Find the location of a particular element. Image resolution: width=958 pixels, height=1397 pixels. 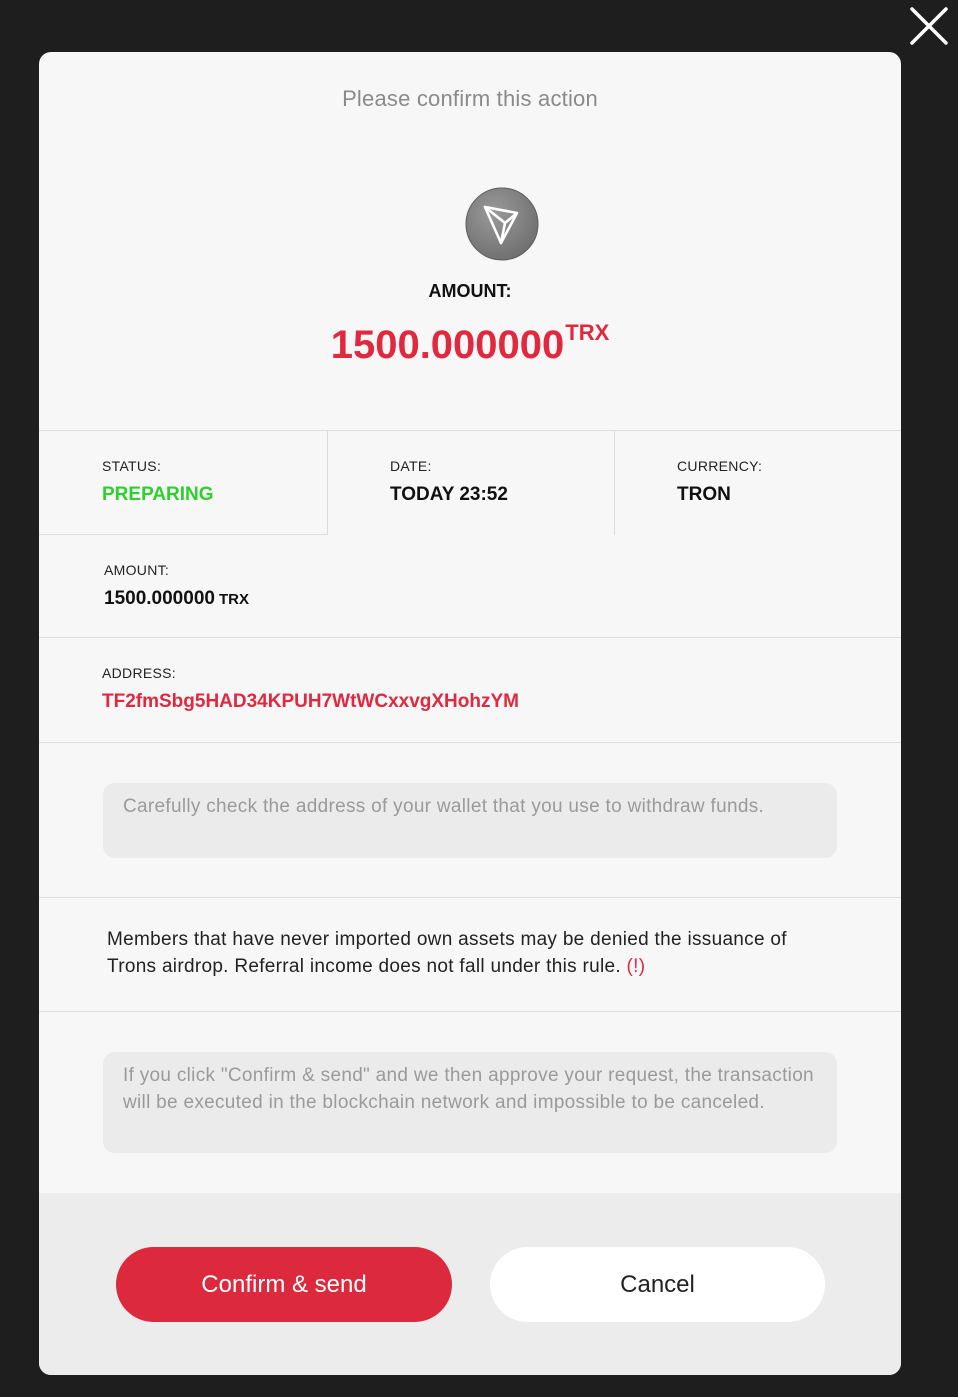

status-cell: STATUS: PREPARING is located at coordinates (158, 482).